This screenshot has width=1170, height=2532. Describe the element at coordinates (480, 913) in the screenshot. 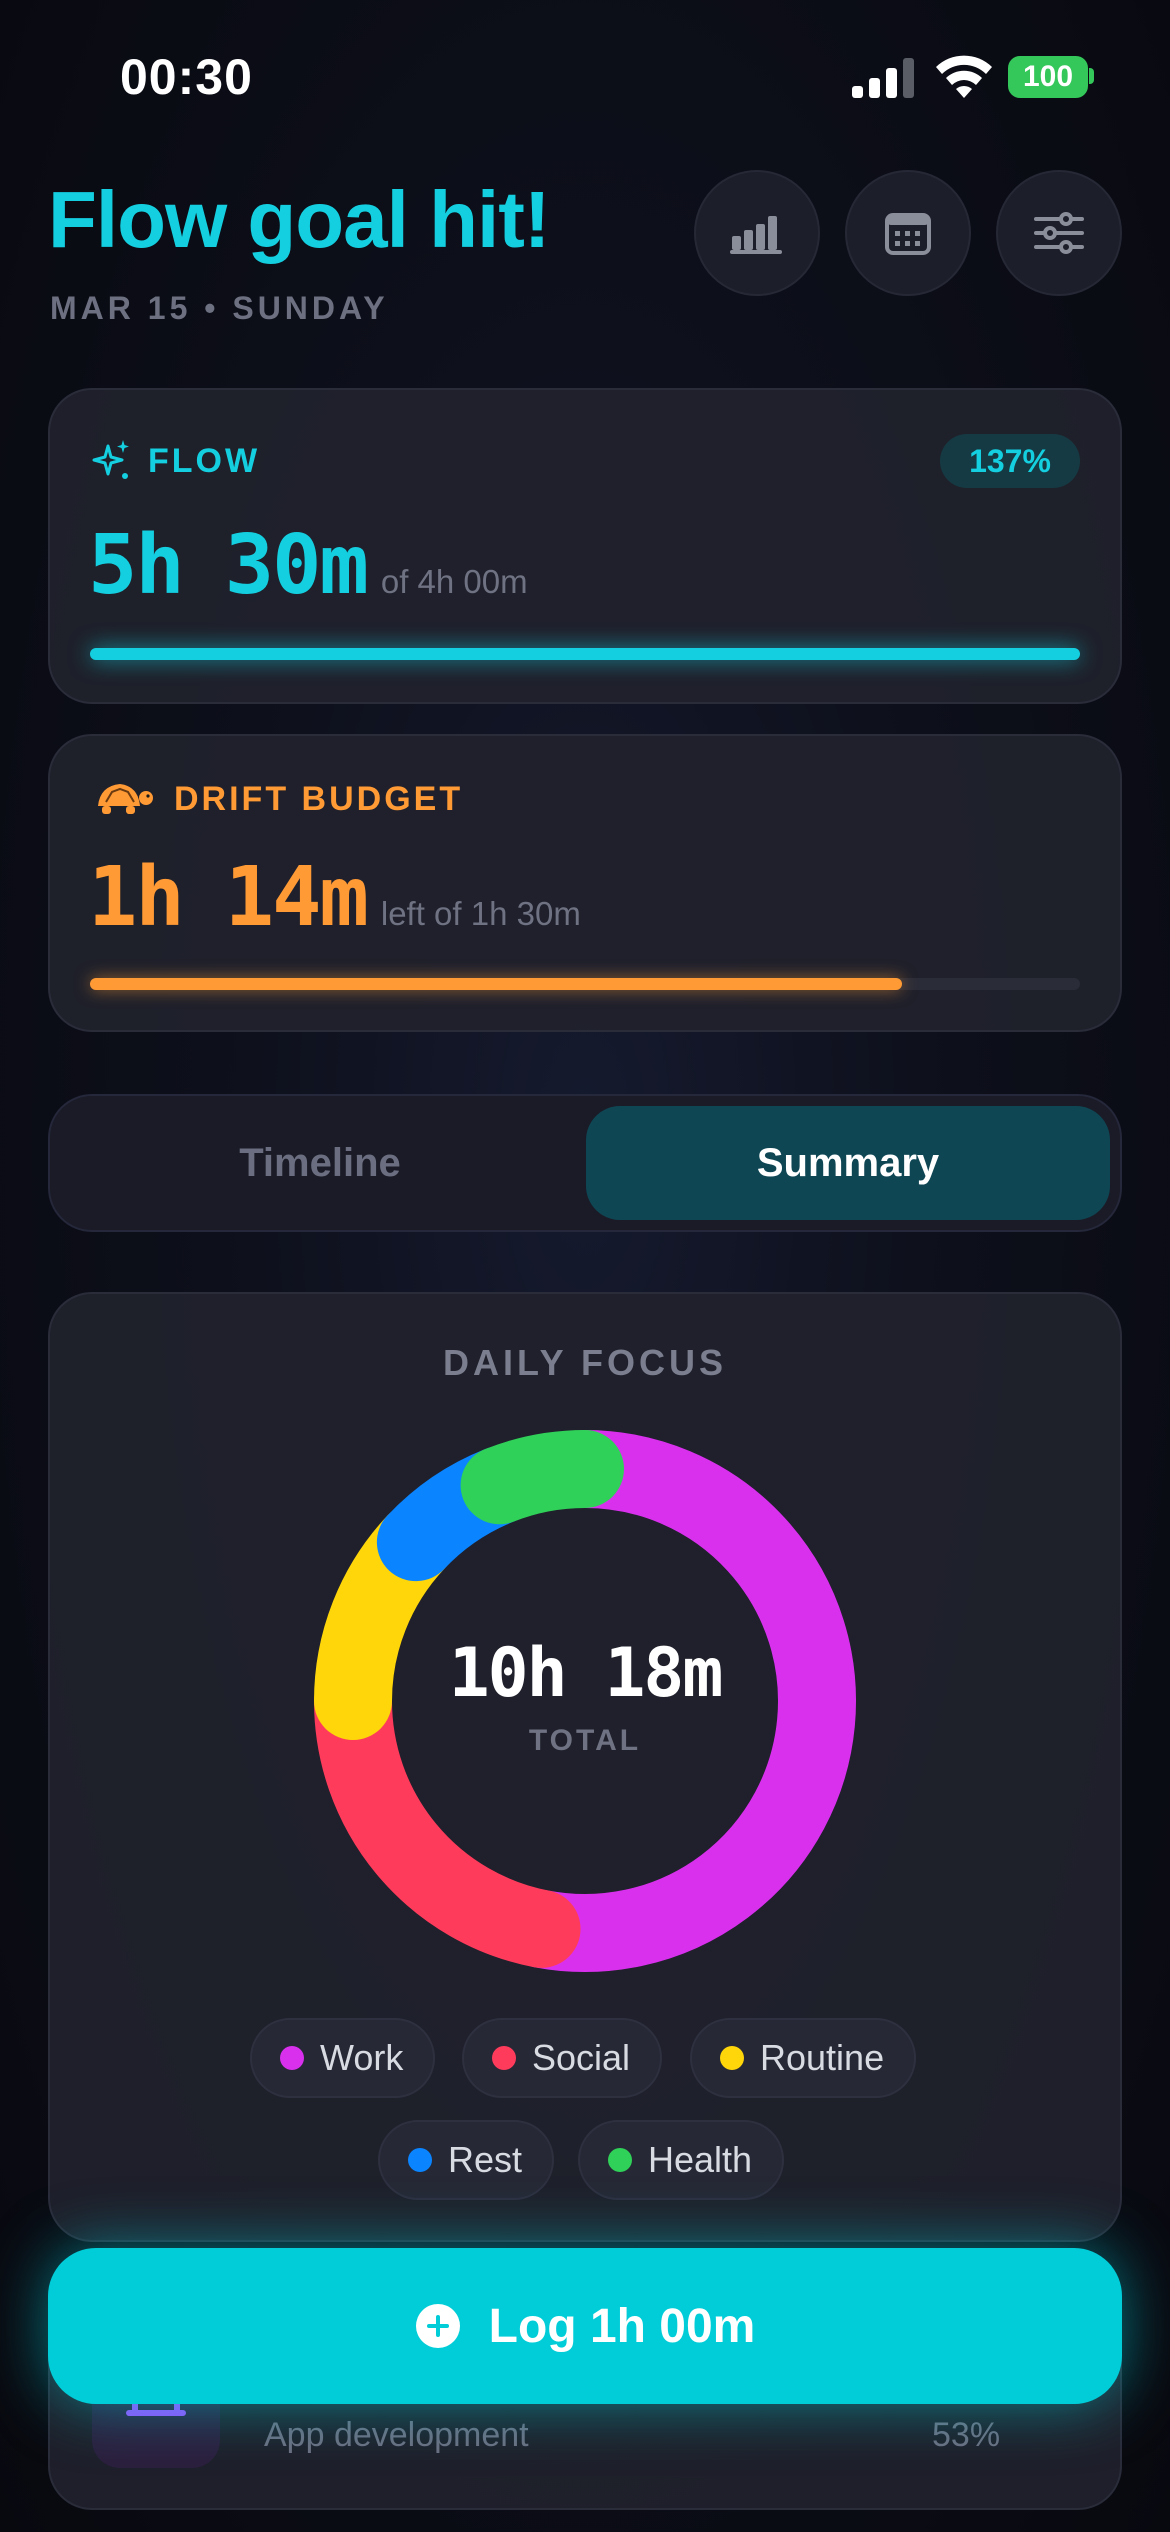

I see `drift-budget-text: left of 1h 30m` at that location.